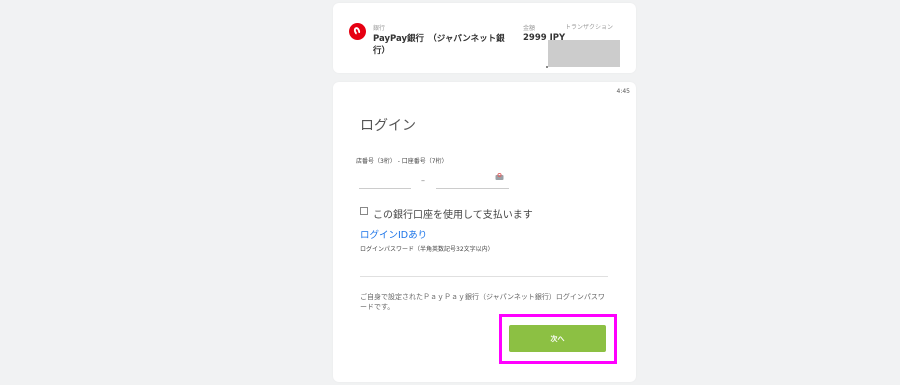 The width and height of the screenshot is (900, 385). I want to click on password-label: ログインパスワード（半角英数記号32文字以内）, so click(427, 249).